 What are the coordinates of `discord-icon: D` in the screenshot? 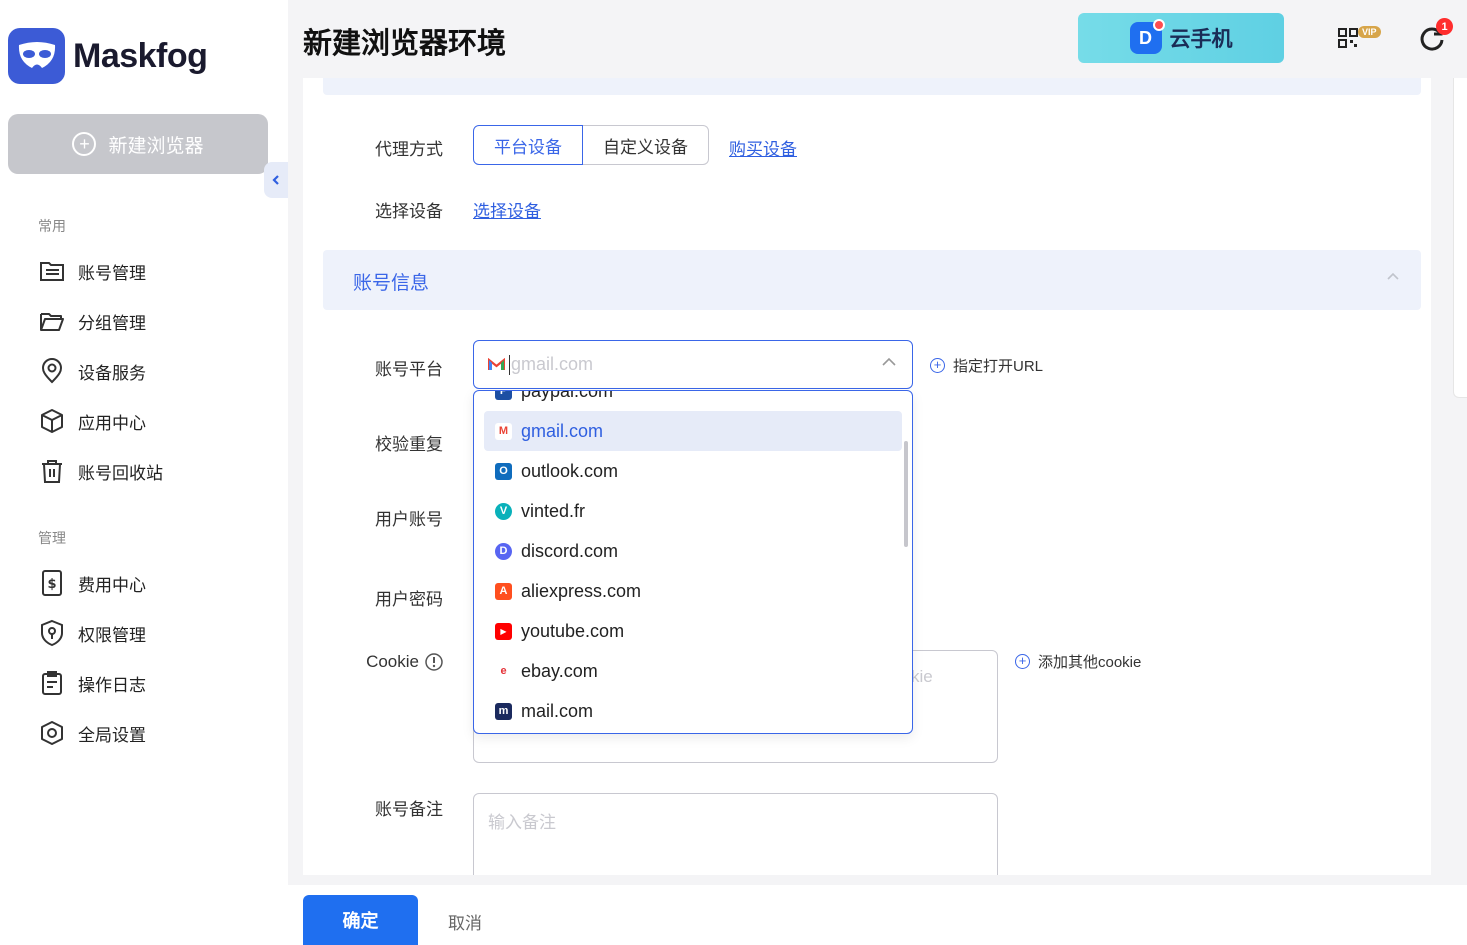 It's located at (503, 551).